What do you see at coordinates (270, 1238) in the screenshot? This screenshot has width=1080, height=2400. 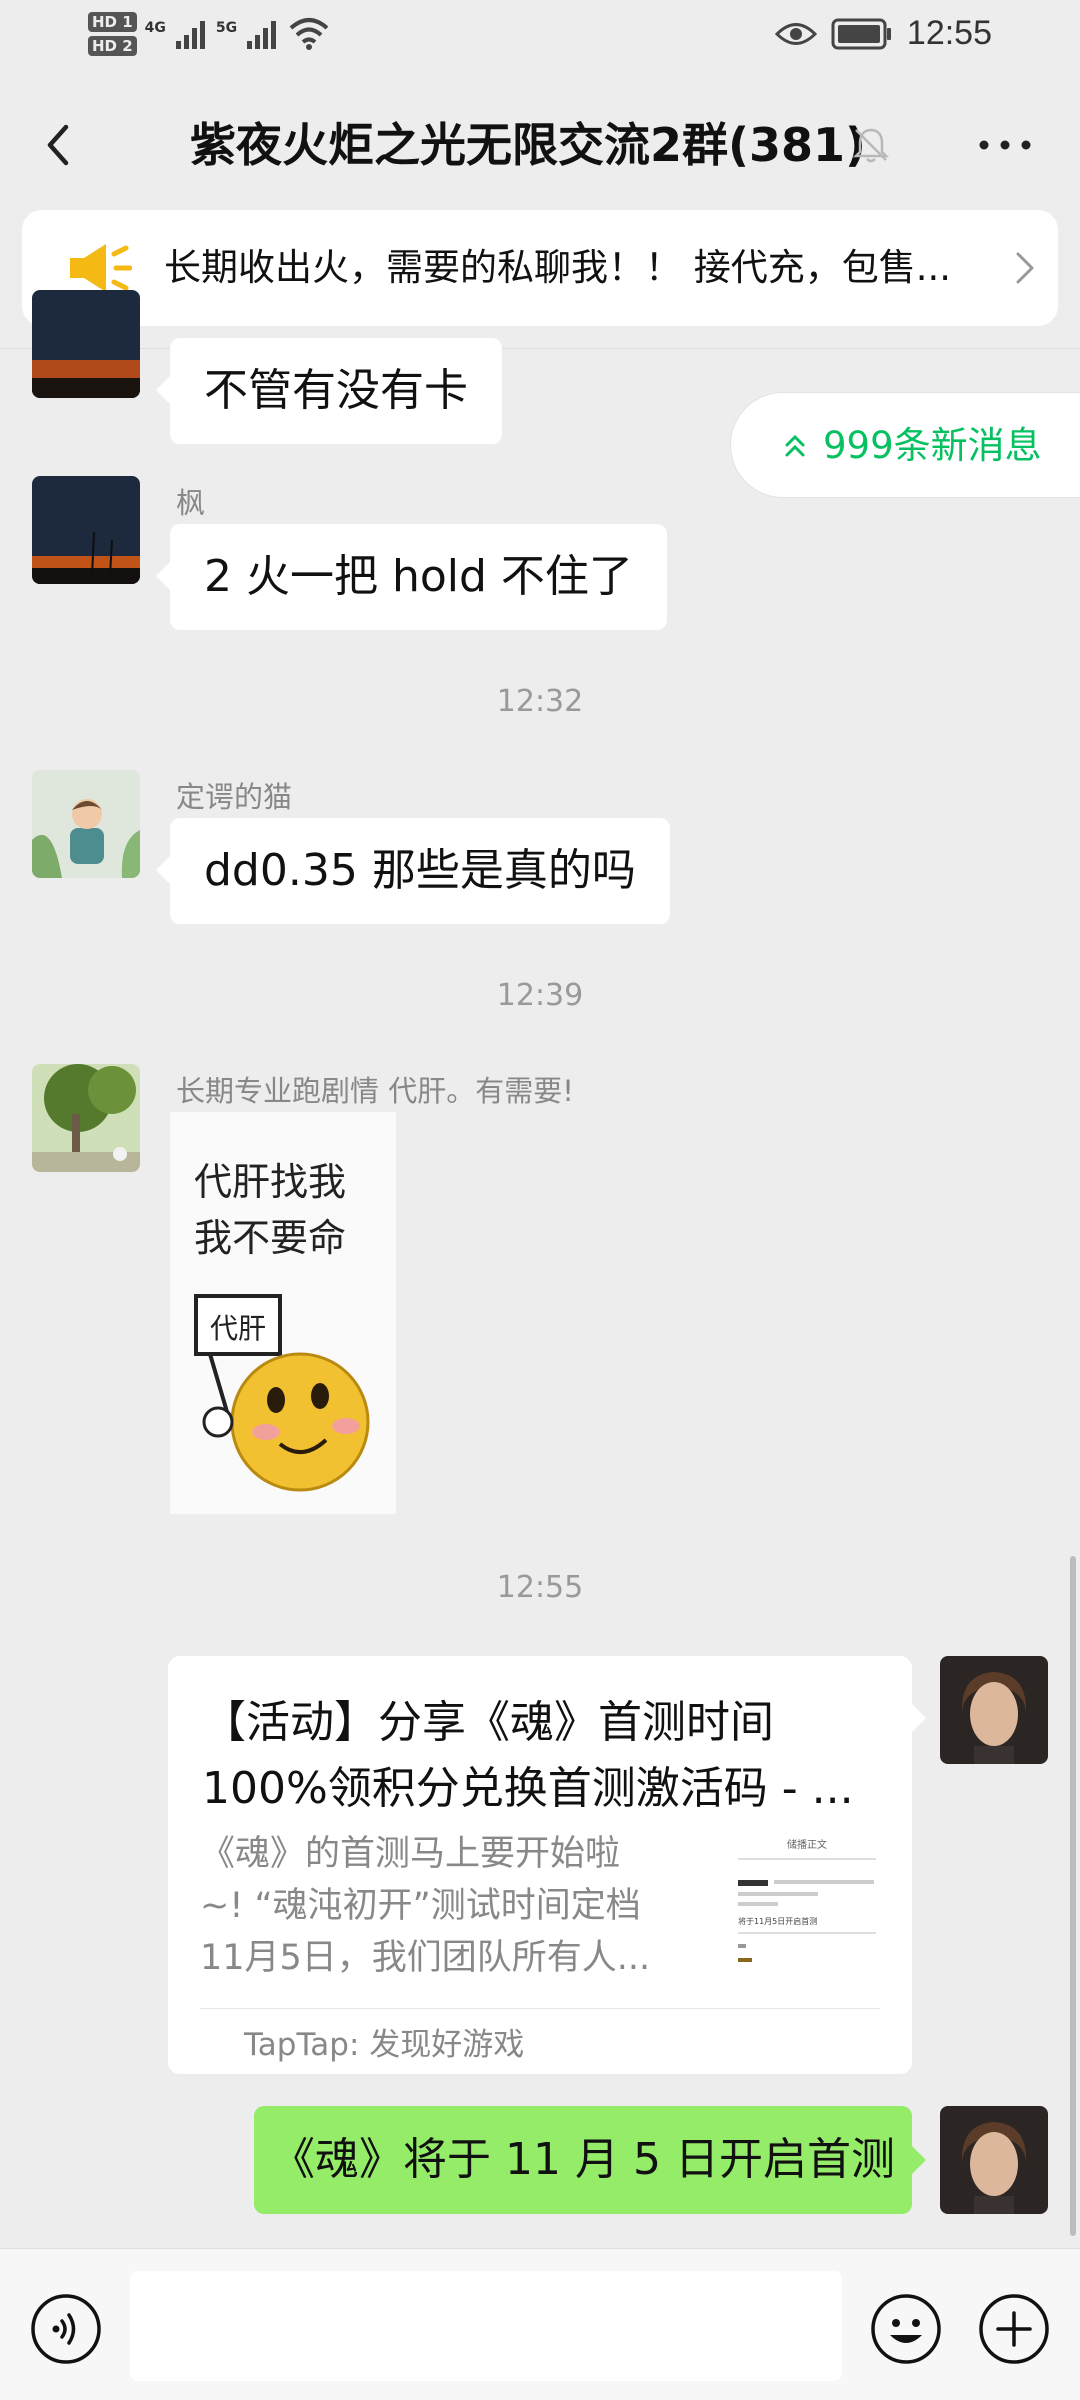 I see `sticker-caption-line: 我不要命` at bounding box center [270, 1238].